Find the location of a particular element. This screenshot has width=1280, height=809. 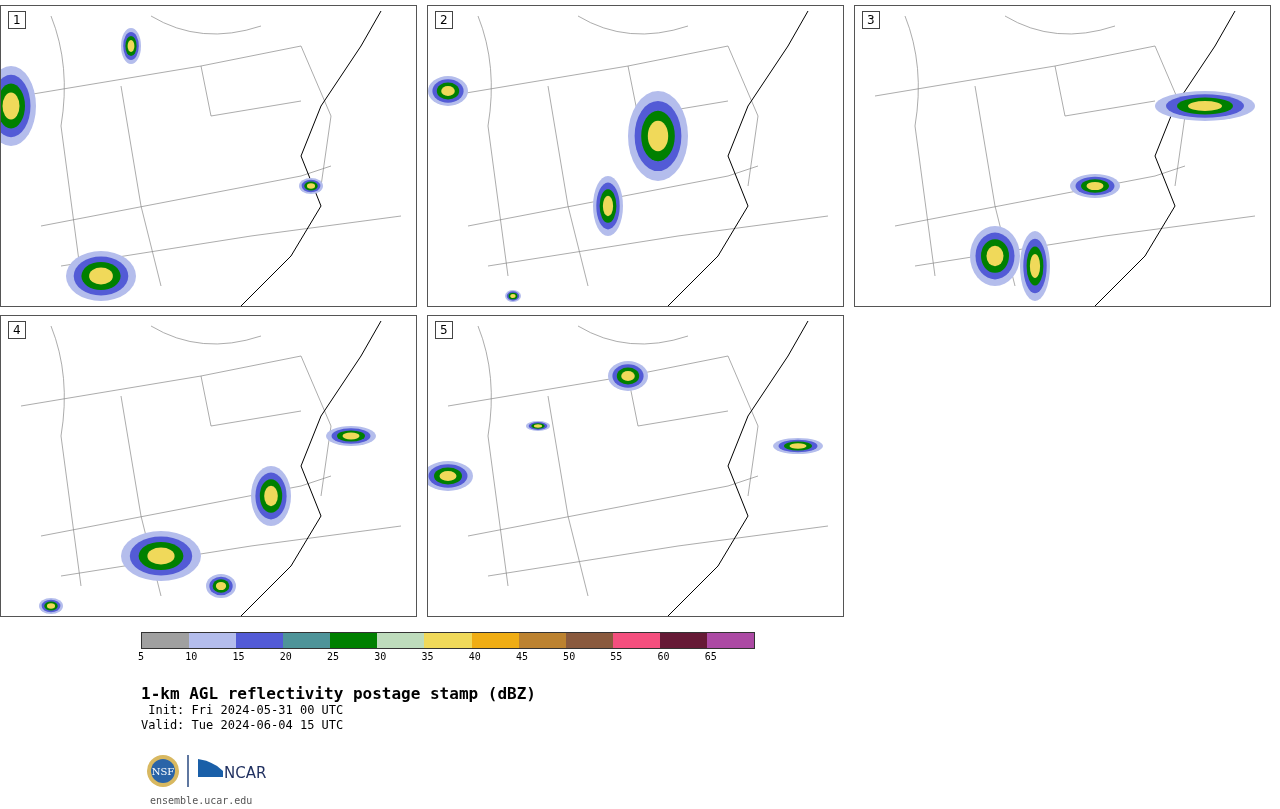

colorbar-tick-label: 15 is located at coordinates (239, 657).